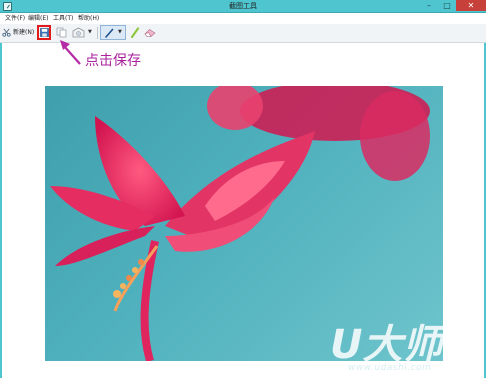 This screenshot has width=486, height=378. Describe the element at coordinates (120, 32) in the screenshot. I see `pen-dropdown-icon: ▼` at that location.